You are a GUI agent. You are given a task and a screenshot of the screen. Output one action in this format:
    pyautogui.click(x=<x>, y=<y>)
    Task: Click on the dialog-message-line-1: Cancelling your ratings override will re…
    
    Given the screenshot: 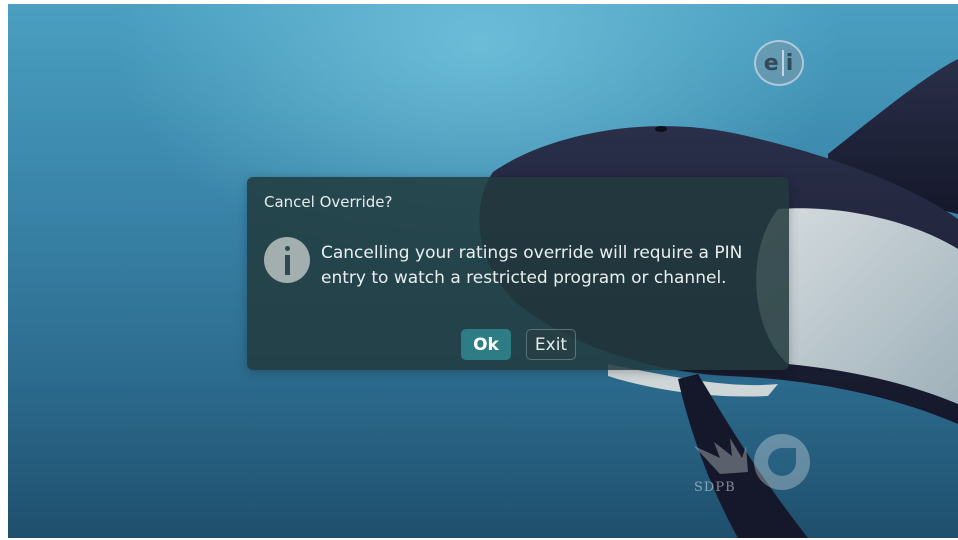 What is the action you would take?
    pyautogui.click(x=532, y=253)
    